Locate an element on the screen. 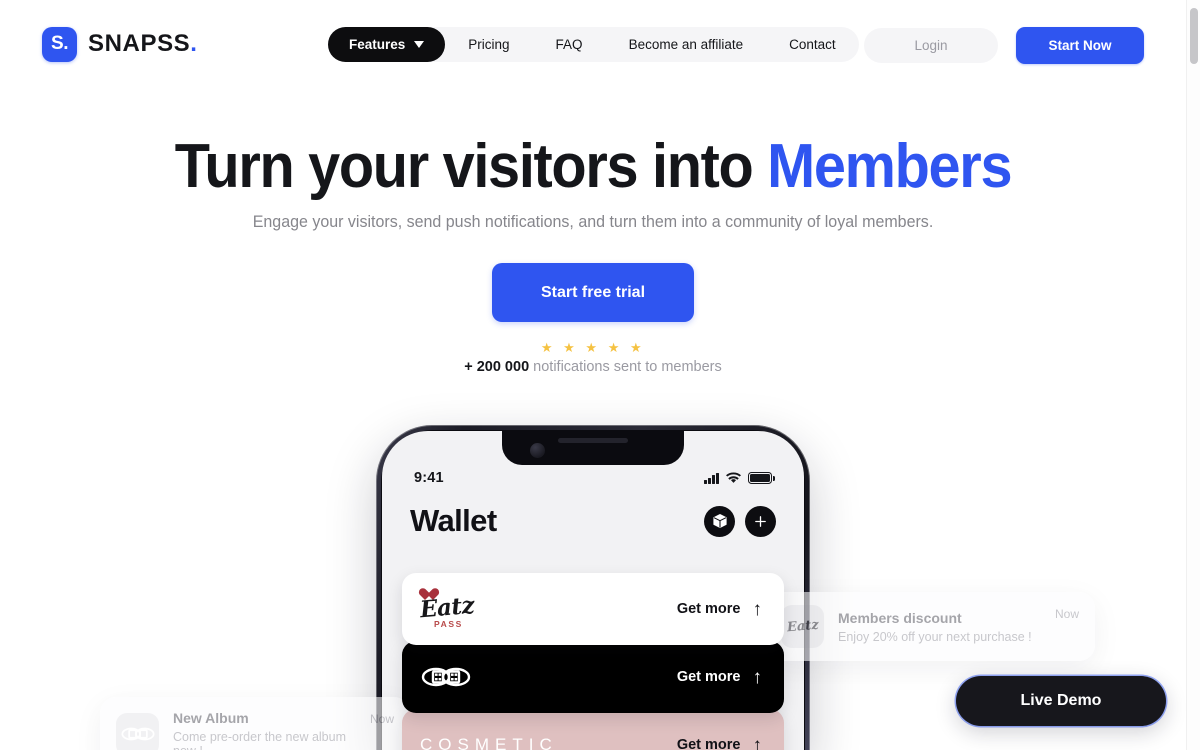 Image resolution: width=1200 pixels, height=750 pixels. nav-item-affiliate-label: Become an affiliate is located at coordinates (686, 44).